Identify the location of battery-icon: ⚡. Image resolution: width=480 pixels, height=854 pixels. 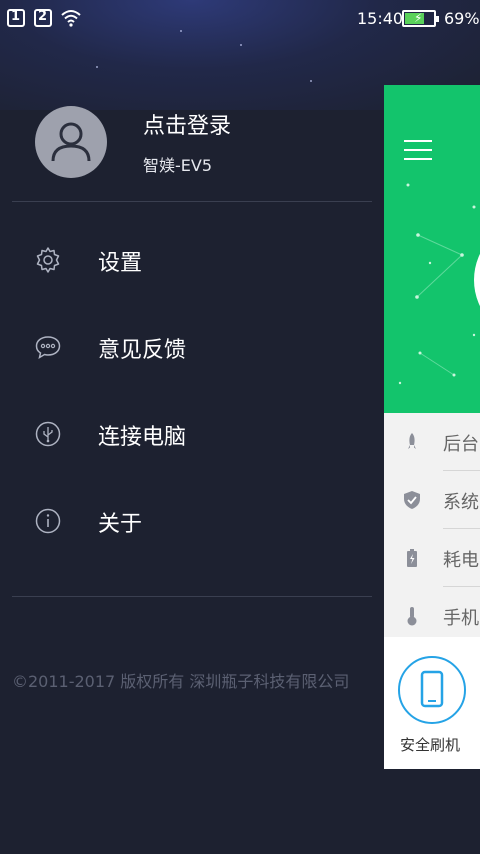
(420, 18).